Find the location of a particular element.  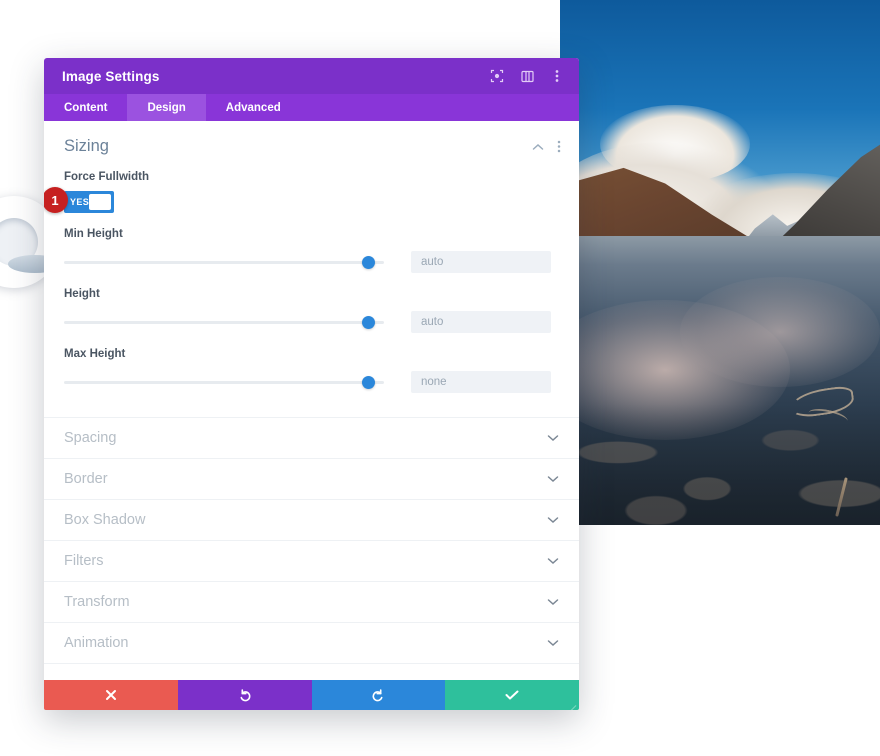

section-border: Border is located at coordinates (311, 478).